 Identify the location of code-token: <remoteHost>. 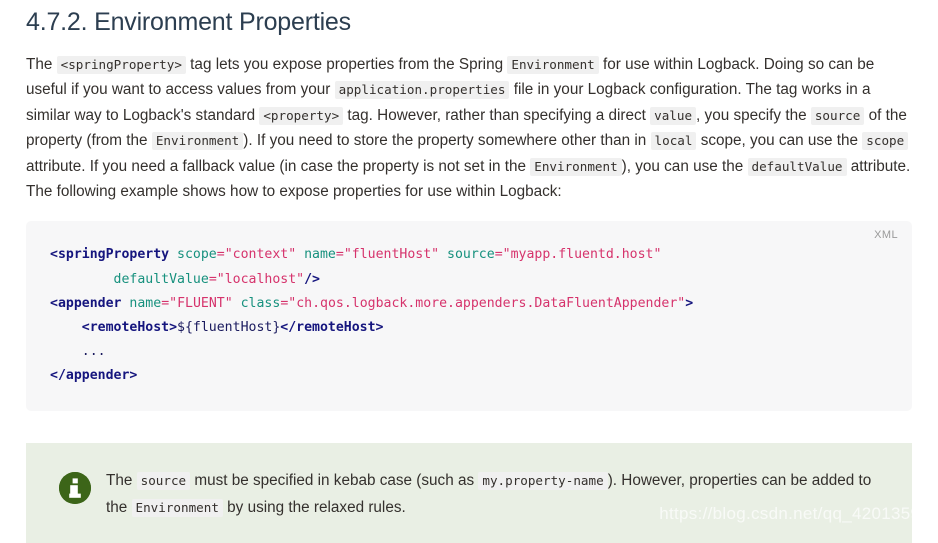
(129, 328).